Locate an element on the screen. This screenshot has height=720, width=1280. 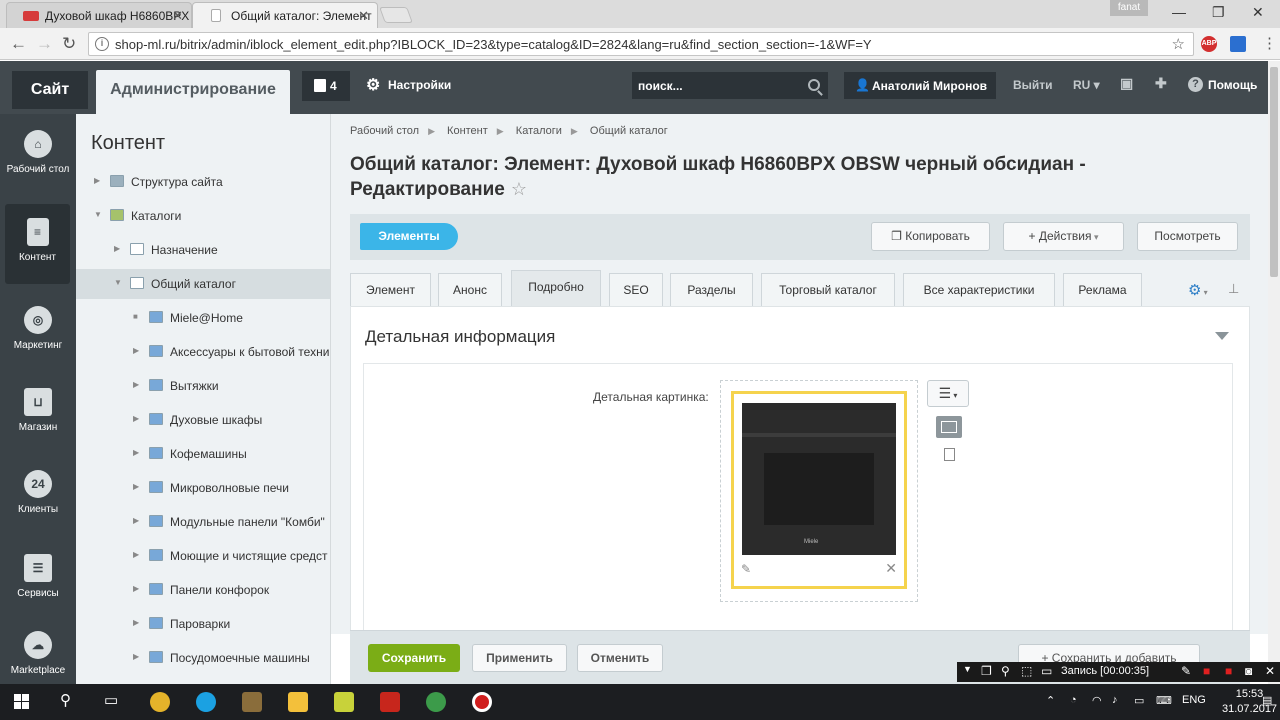
cancel-button: Отменить is located at coordinates (620, 658).